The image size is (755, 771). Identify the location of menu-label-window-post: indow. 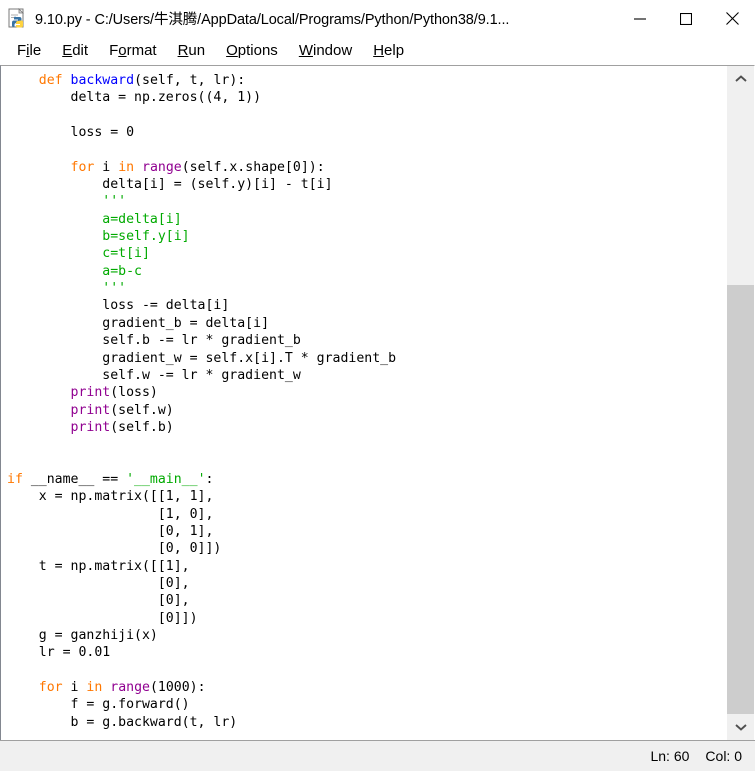
(332, 50).